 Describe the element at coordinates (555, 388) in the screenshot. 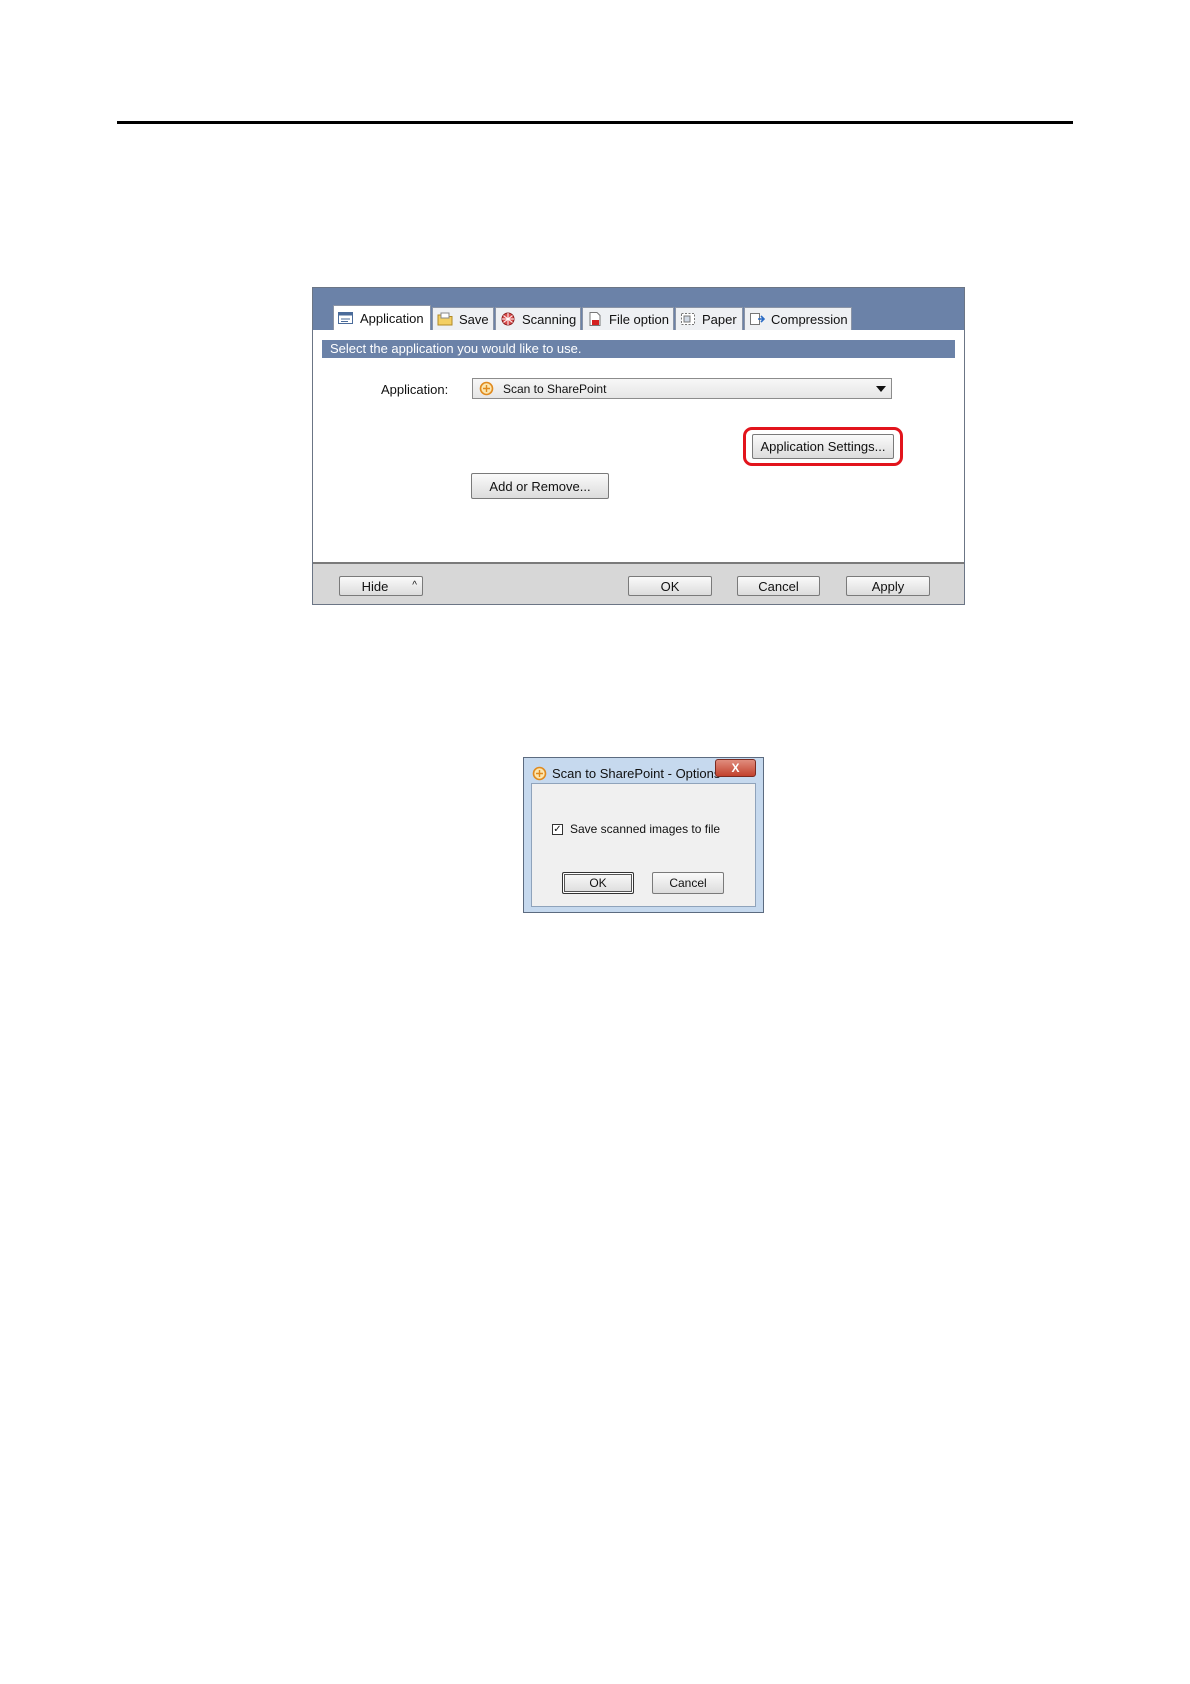

I see `application-selected-value: Scan to SharePoint` at that location.